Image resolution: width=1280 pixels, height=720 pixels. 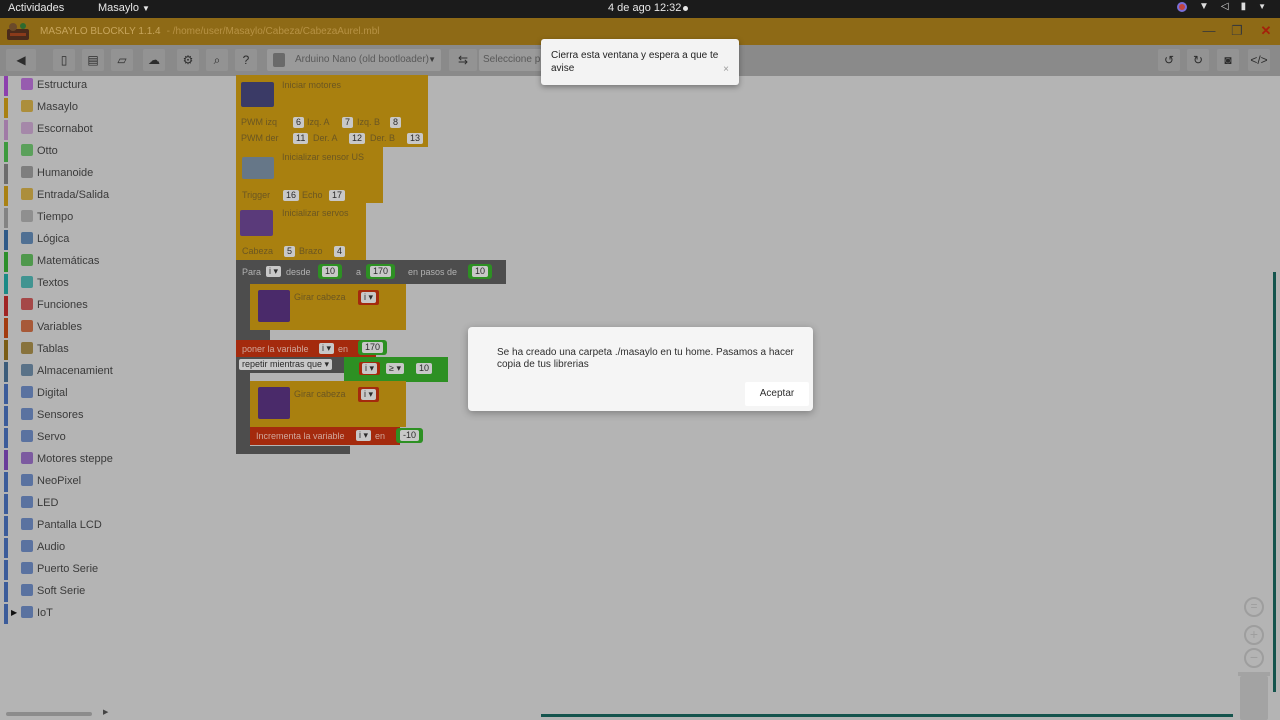 What do you see at coordinates (58, 196) in the screenshot?
I see `sidebar-item-entrada-salida: Entrada/Salida` at bounding box center [58, 196].